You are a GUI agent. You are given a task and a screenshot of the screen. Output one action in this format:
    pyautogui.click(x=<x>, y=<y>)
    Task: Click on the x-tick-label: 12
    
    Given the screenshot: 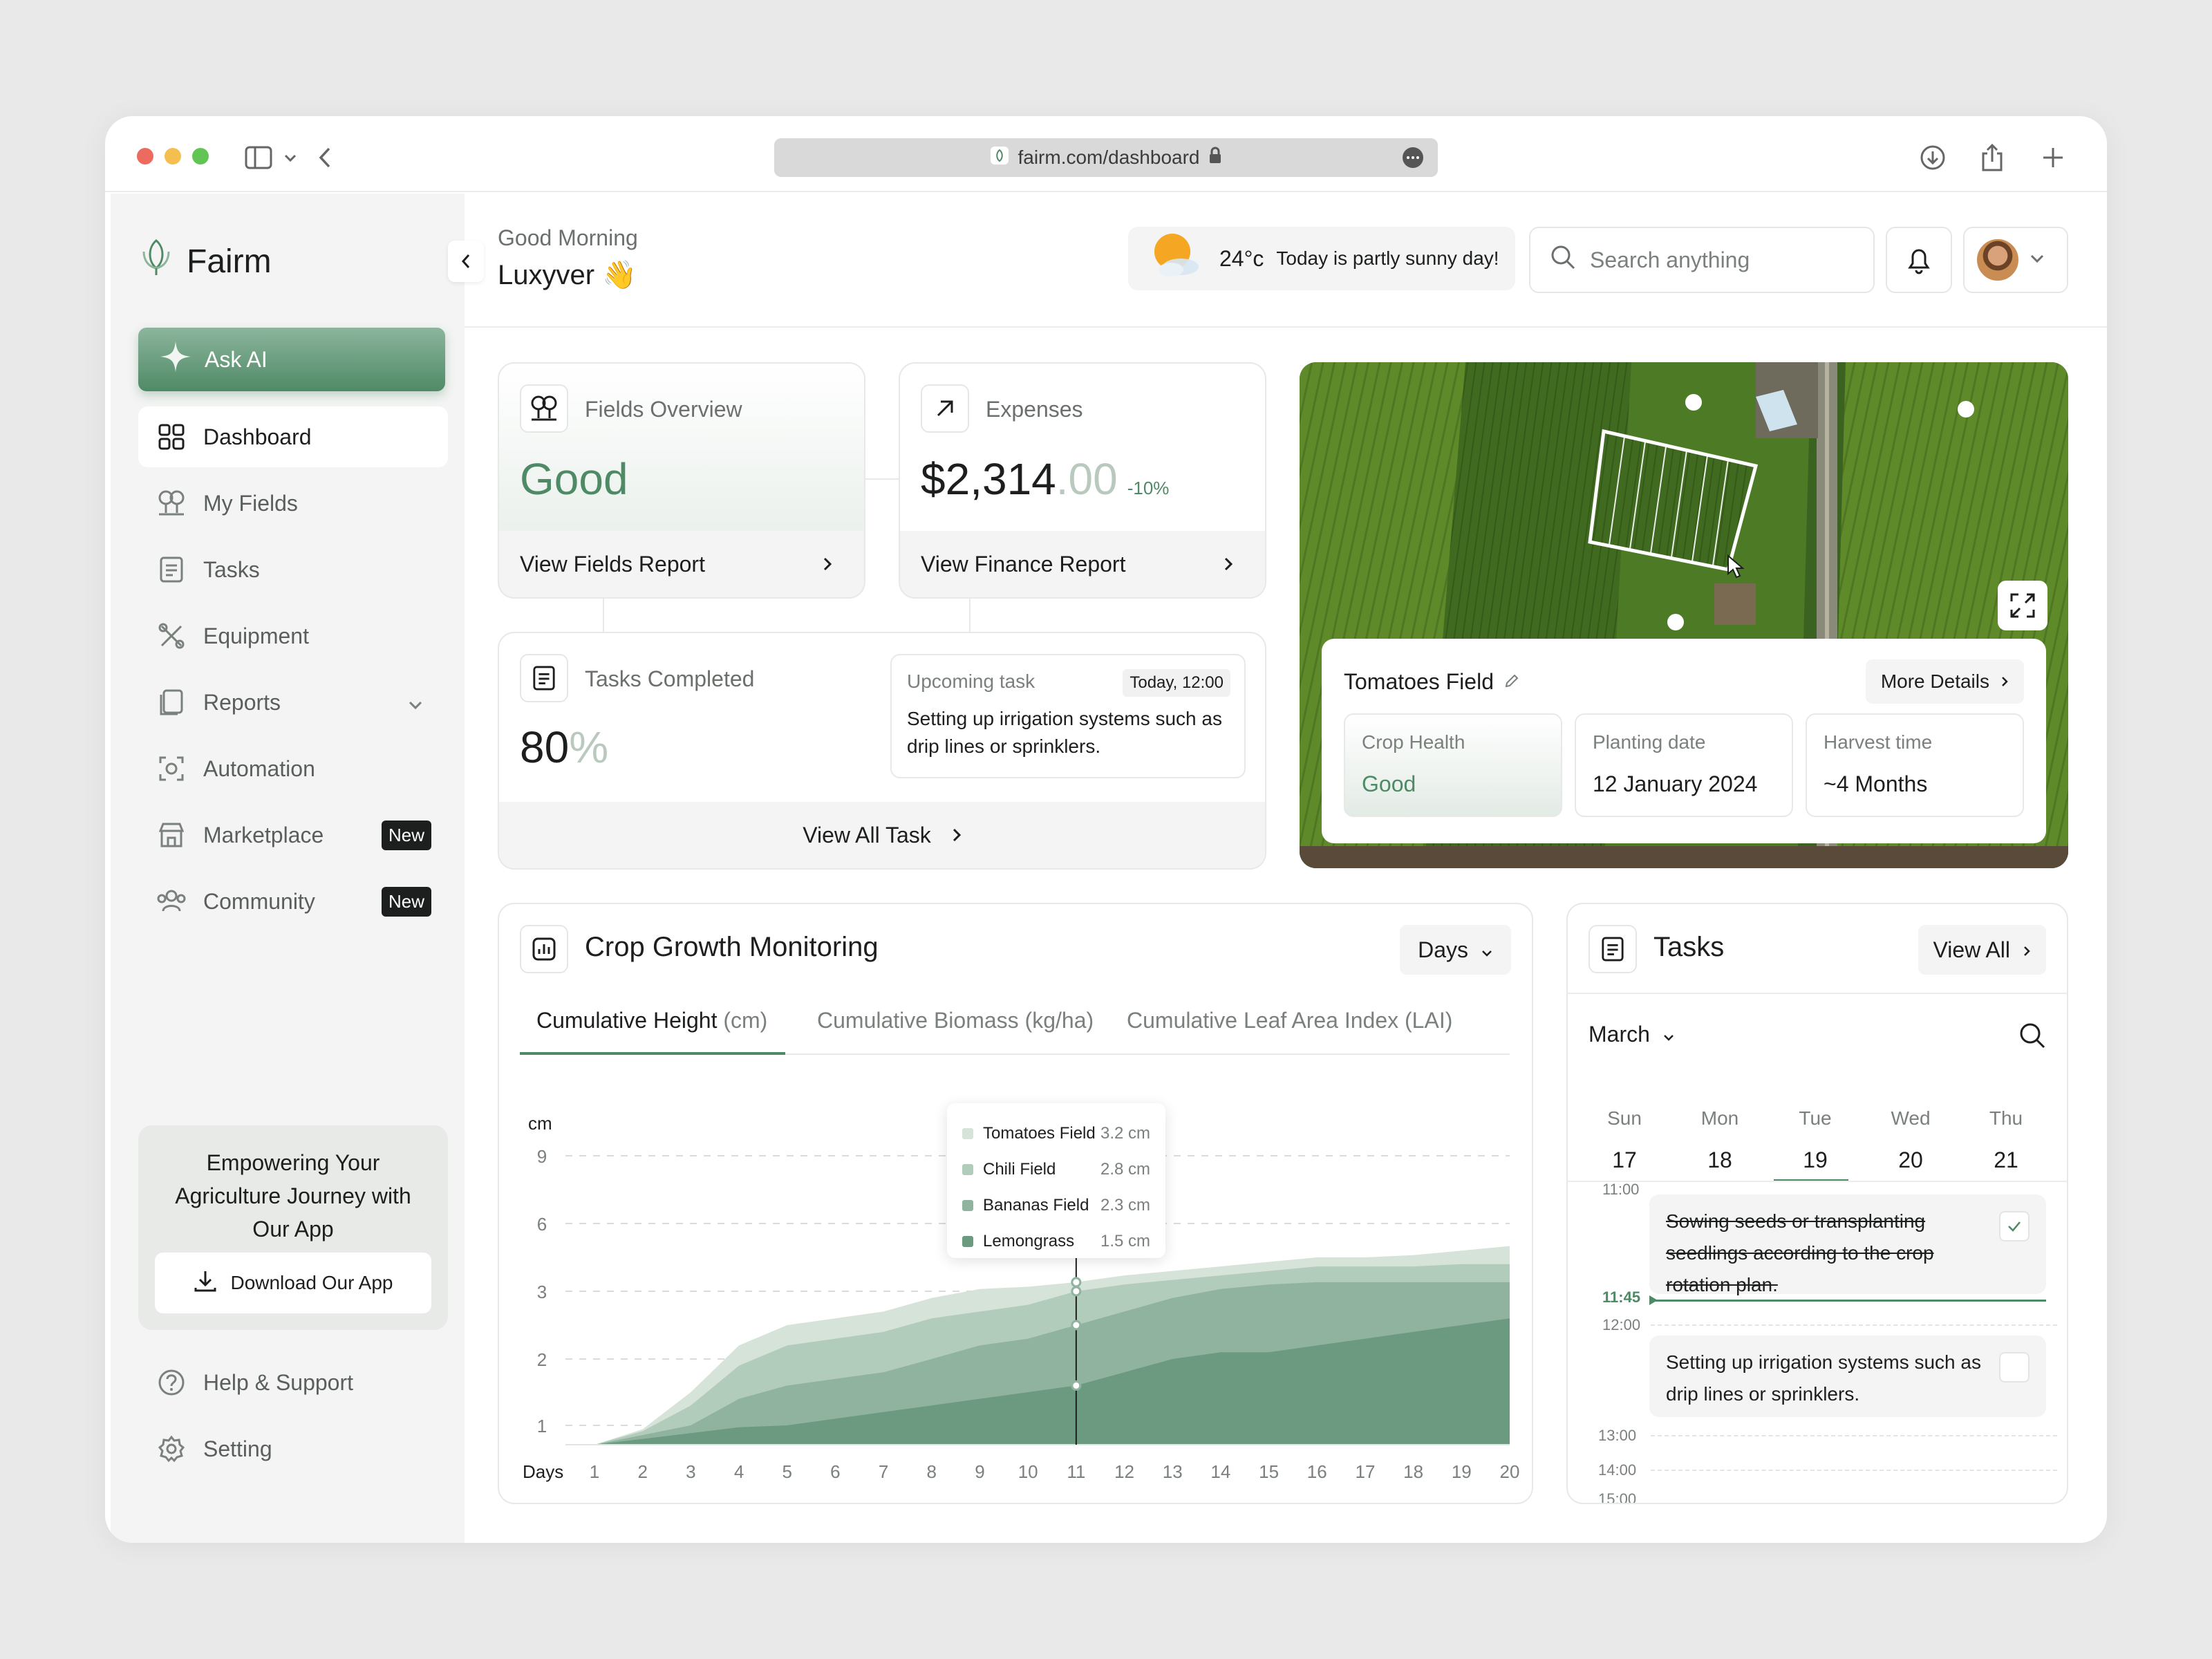 What is the action you would take?
    pyautogui.click(x=1124, y=1471)
    